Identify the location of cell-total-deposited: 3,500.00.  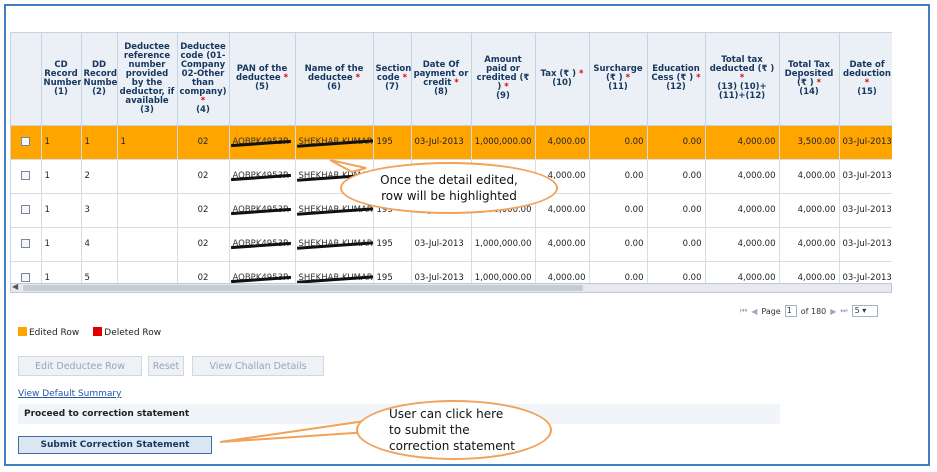
(809, 142).